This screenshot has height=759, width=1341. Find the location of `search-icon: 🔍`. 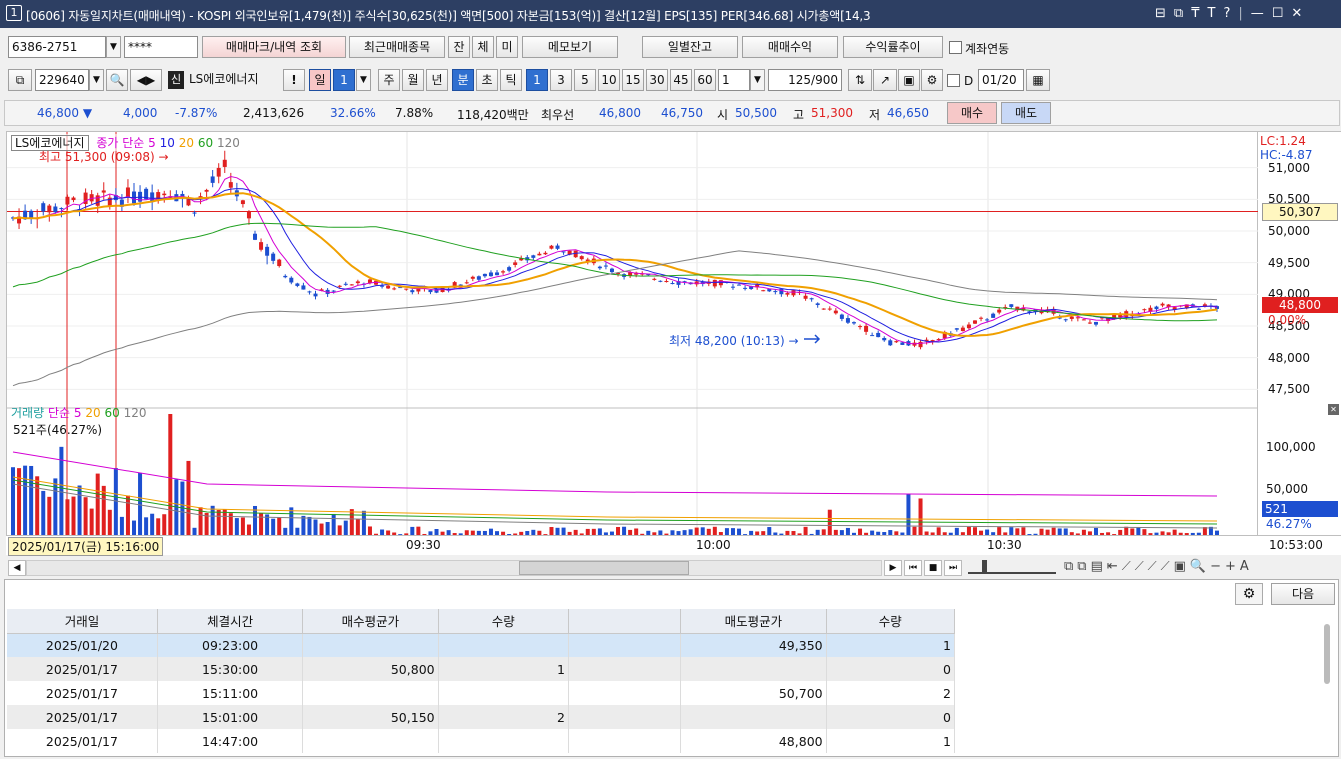

search-icon: 🔍 is located at coordinates (117, 80).